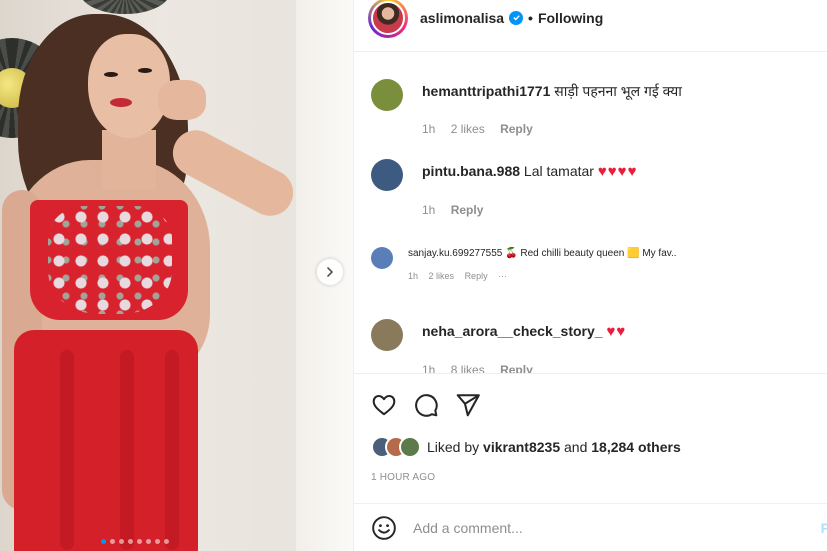 The width and height of the screenshot is (827, 551). What do you see at coordinates (453, 447) in the screenshot?
I see `liked-by-prefix: Liked by` at bounding box center [453, 447].